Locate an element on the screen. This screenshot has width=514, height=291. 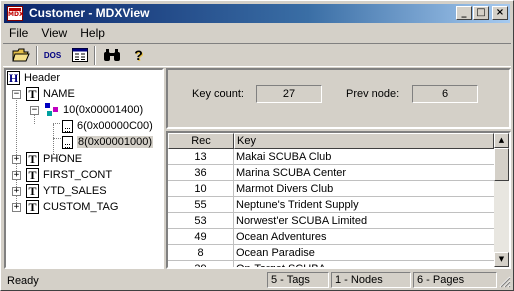
tree-label: 10(0x00001400) is located at coordinates (103, 110).